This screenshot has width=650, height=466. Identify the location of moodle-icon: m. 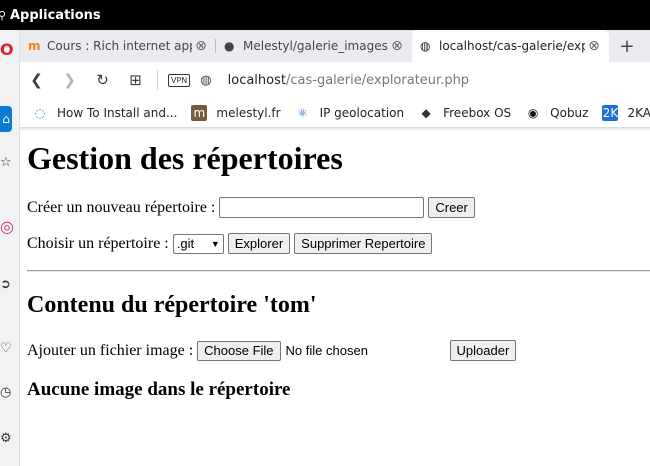
(34, 46).